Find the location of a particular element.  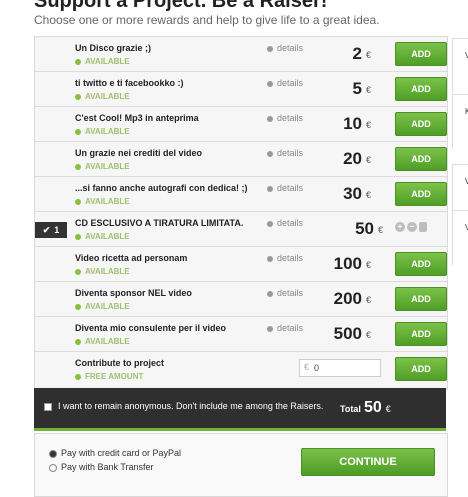

contribute-amount-field: € is located at coordinates (340, 368).